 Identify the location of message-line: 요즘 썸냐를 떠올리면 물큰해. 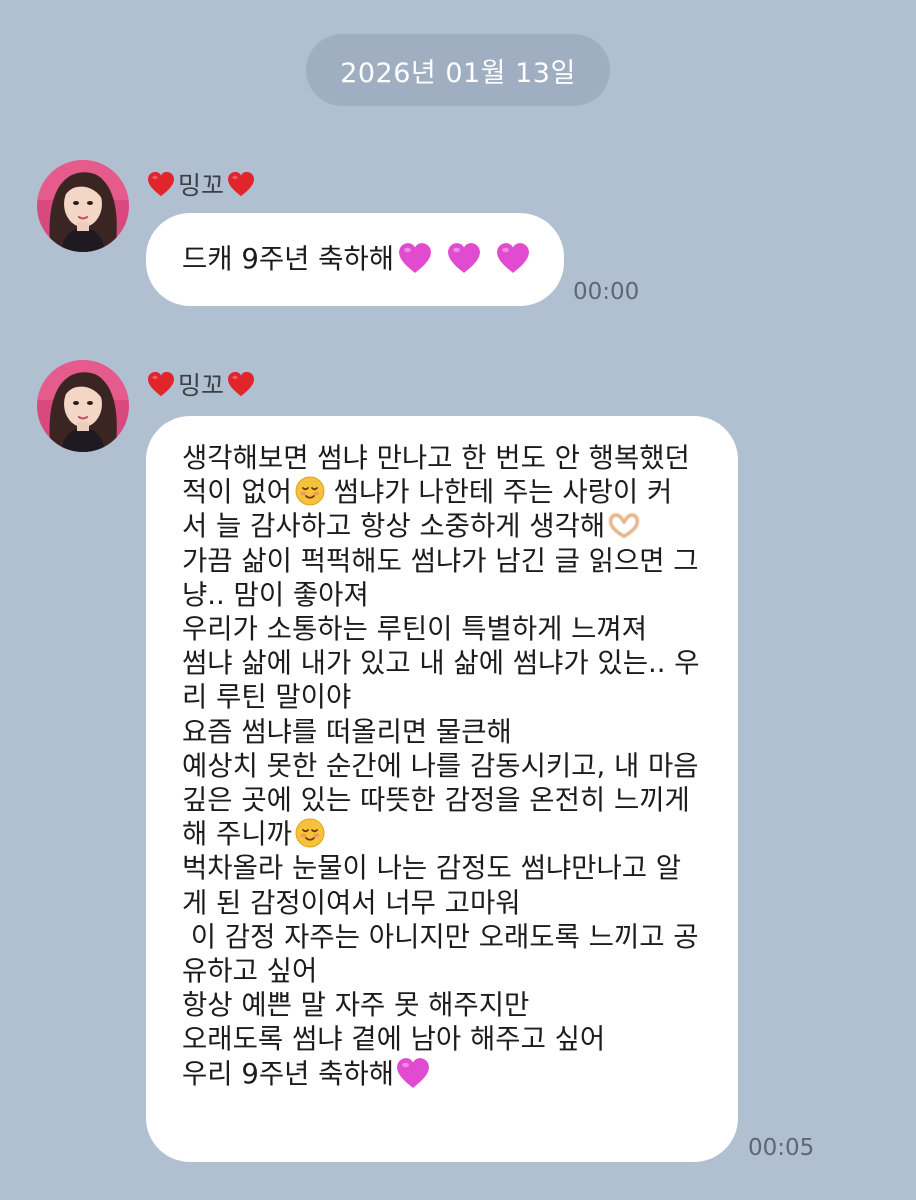
(347, 731).